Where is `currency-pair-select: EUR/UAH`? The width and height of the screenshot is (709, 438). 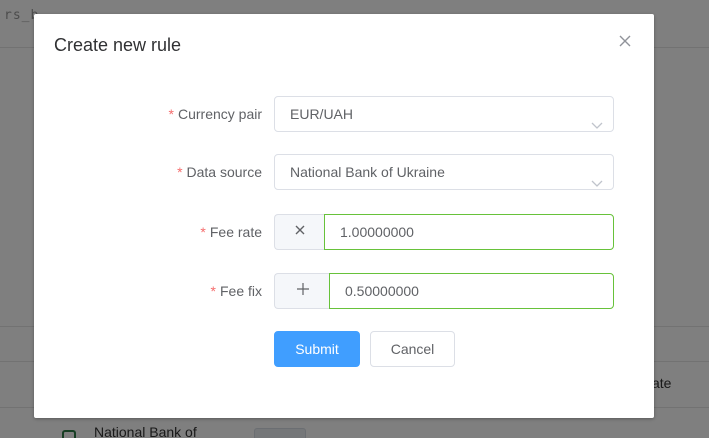 currency-pair-select: EUR/UAH is located at coordinates (444, 114).